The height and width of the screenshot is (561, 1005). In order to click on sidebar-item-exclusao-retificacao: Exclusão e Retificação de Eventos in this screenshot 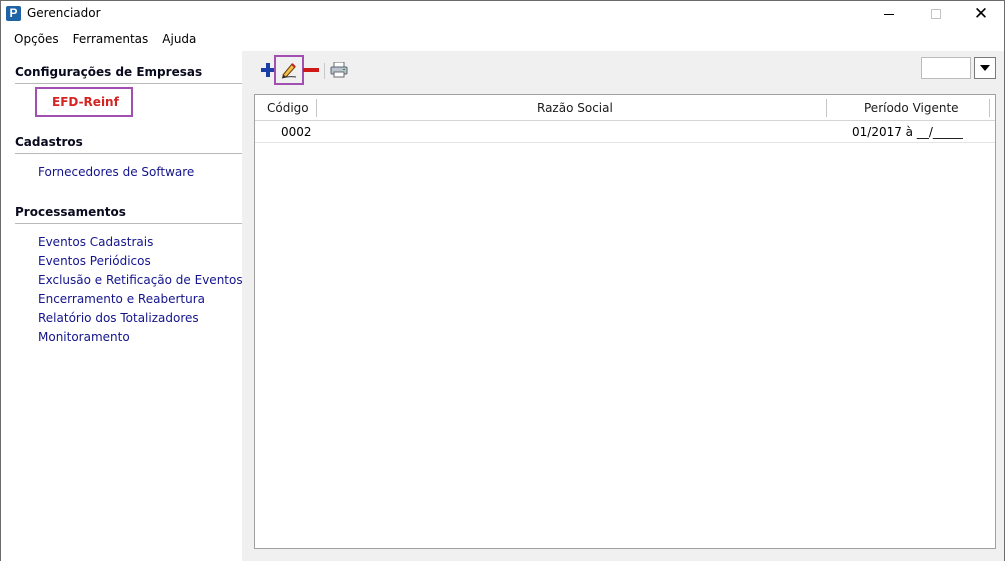, I will do `click(140, 280)`.